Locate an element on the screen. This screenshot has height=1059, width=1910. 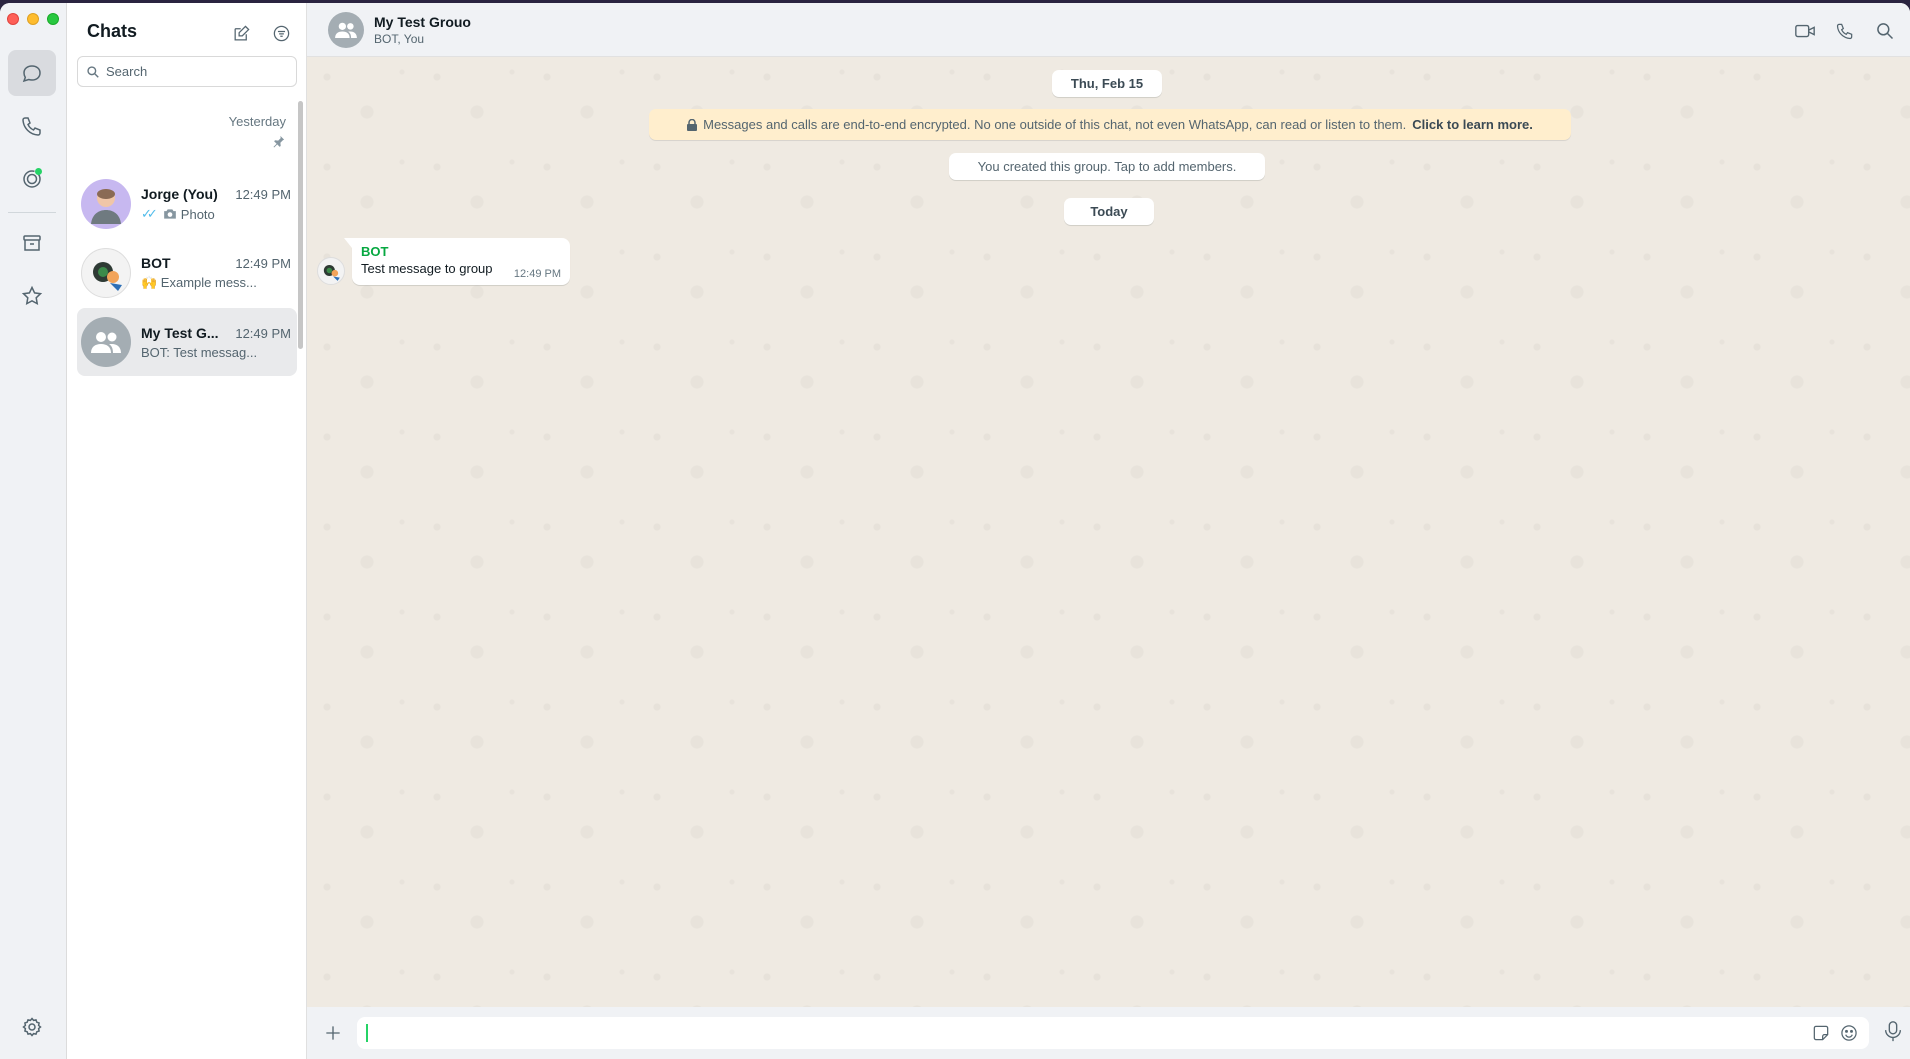
gear-icon is located at coordinates (32, 1027).